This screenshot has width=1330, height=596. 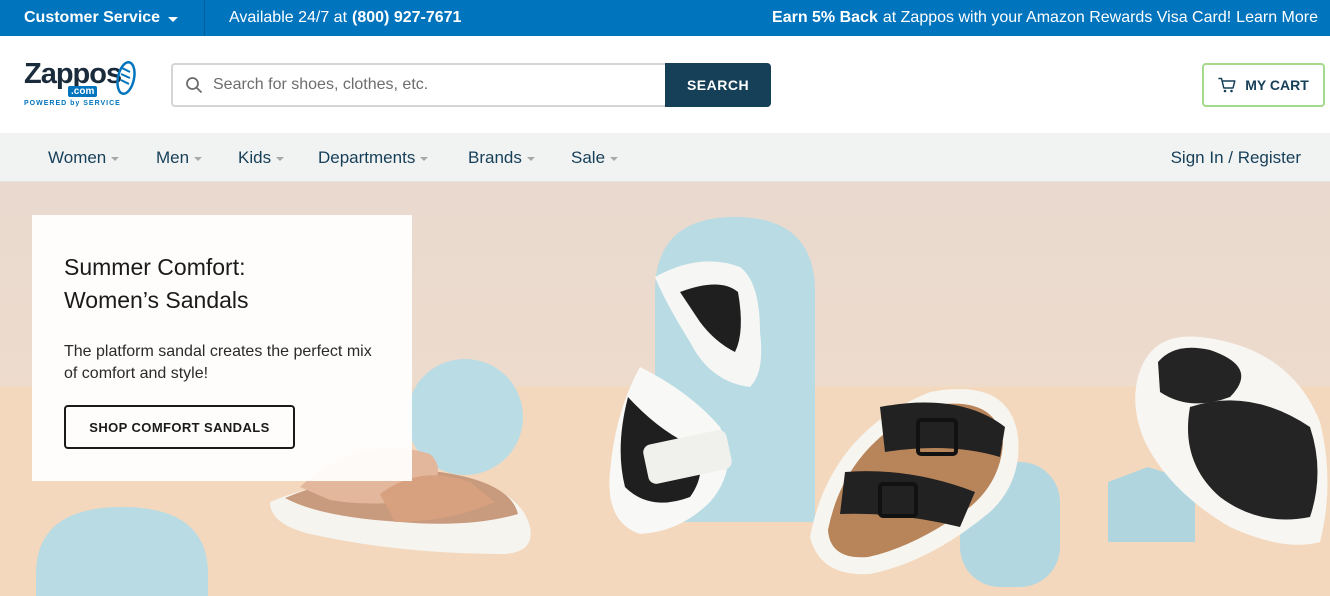 What do you see at coordinates (1236, 157) in the screenshot?
I see `sign-in-register-link: Sign In / Register` at bounding box center [1236, 157].